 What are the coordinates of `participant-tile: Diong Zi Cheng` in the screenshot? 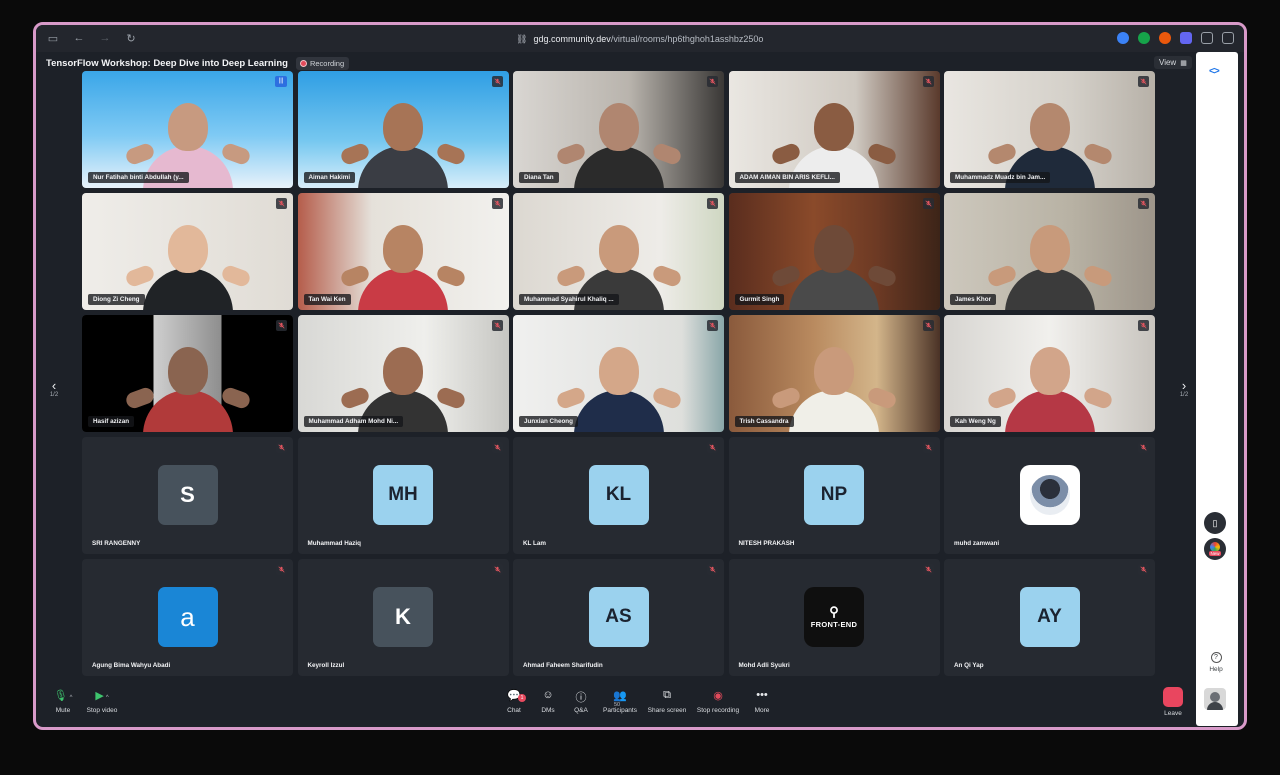 It's located at (187, 251).